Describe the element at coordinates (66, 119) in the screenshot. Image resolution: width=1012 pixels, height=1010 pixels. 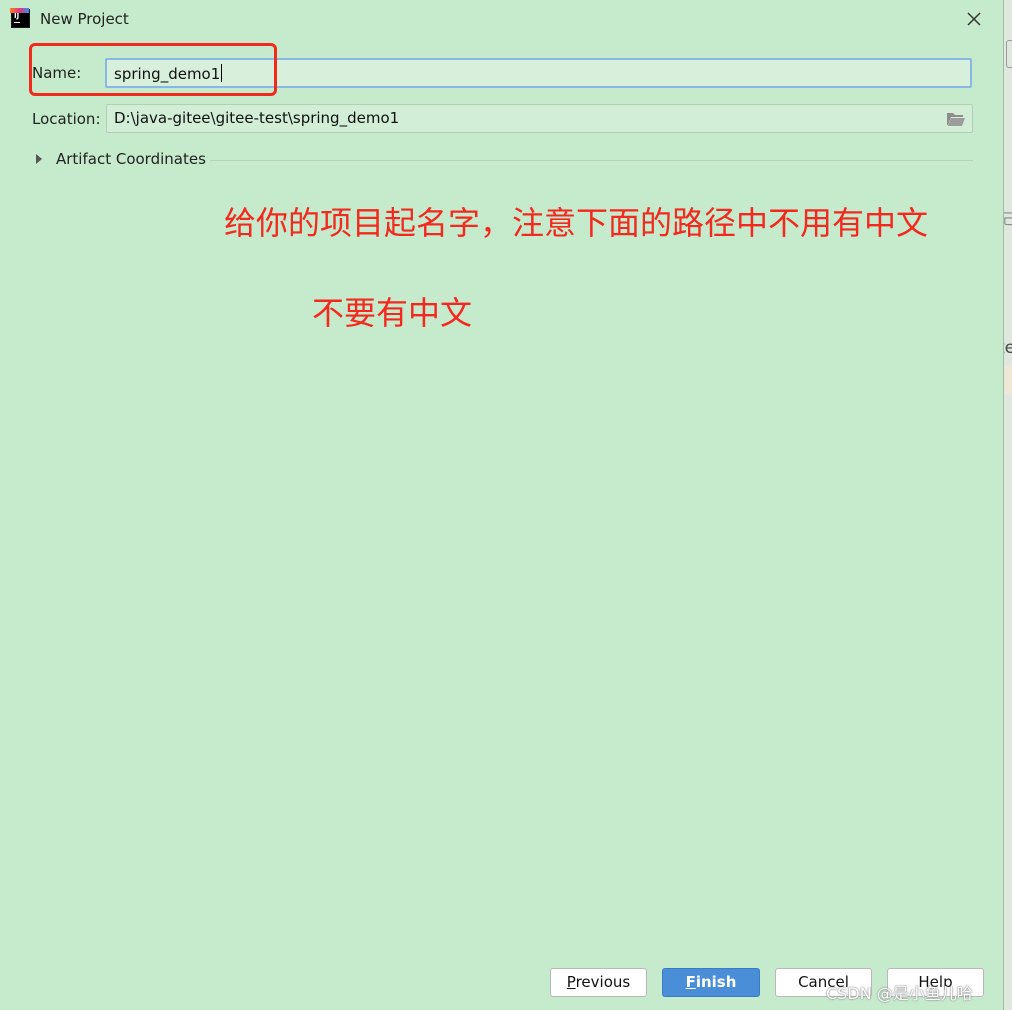
I see `location-label: Location:` at that location.